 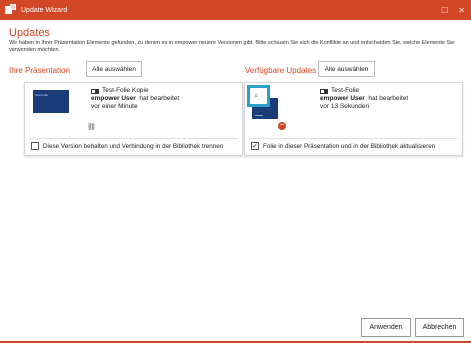 What do you see at coordinates (444, 10) in the screenshot?
I see `maximize-button: ☐` at bounding box center [444, 10].